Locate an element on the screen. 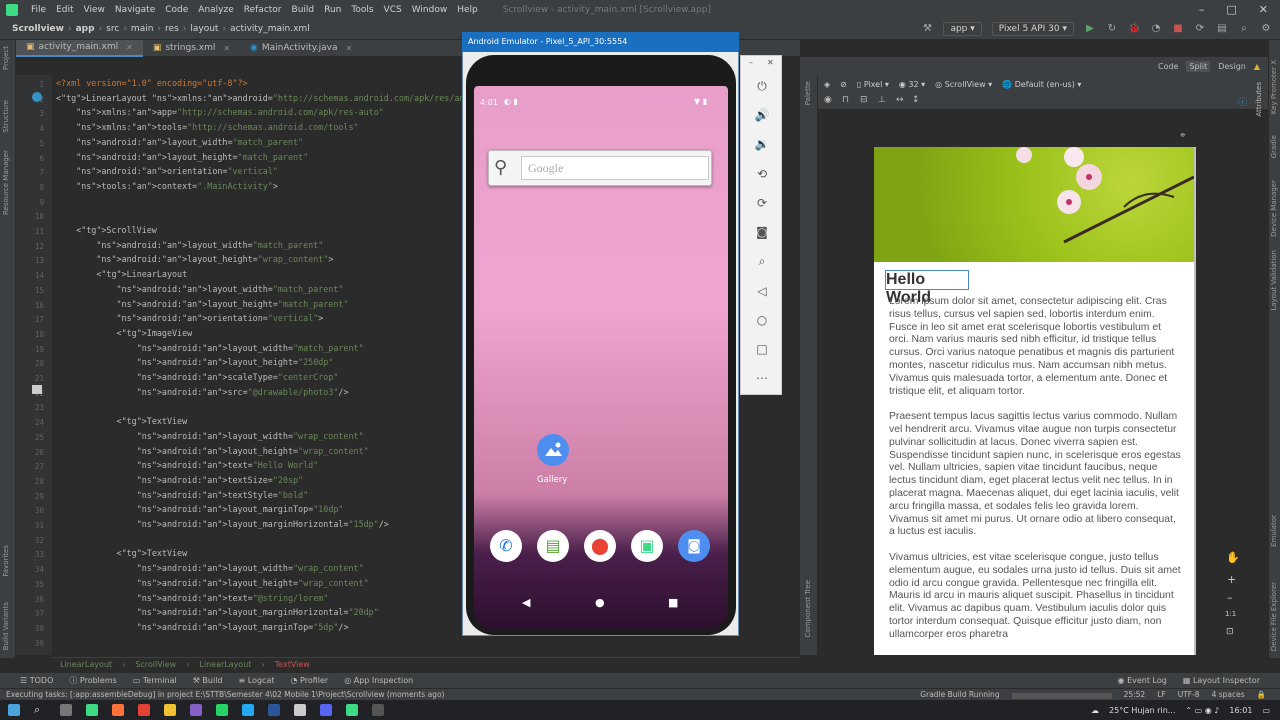  sync-icon: ⟳ is located at coordinates (1200, 29).